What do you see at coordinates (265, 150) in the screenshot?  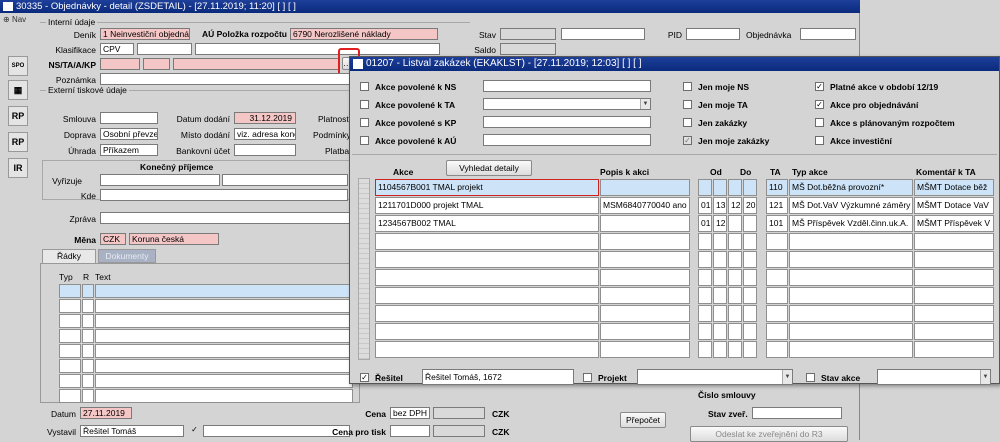 I see `bankovni-field` at bounding box center [265, 150].